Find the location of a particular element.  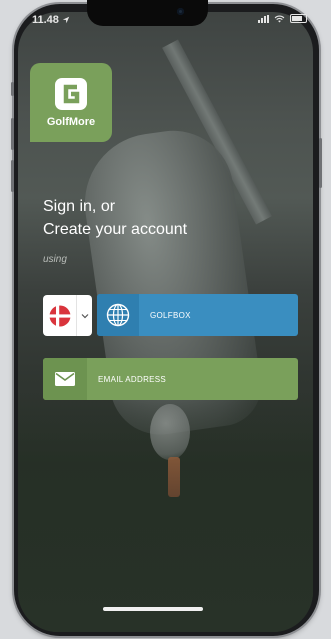

envelope-icon is located at coordinates (65, 379).